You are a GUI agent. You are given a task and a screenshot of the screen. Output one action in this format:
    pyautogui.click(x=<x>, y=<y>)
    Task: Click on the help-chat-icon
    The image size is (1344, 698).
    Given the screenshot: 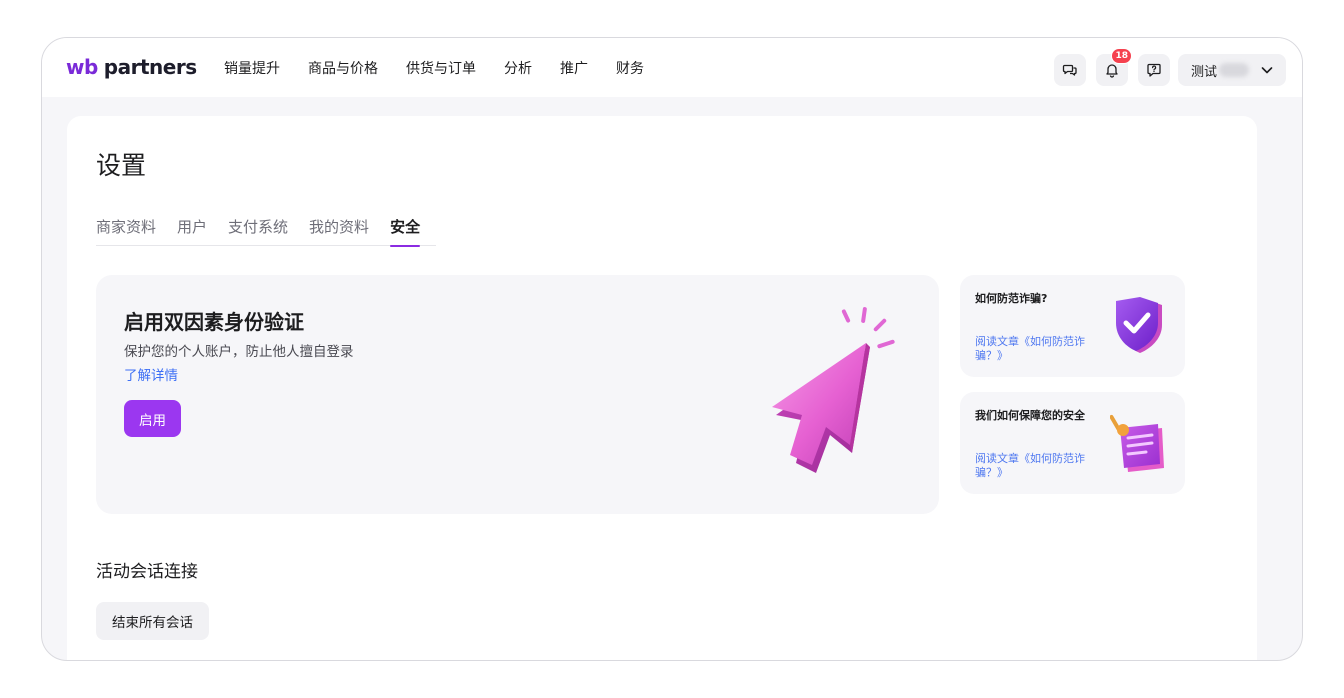 What is the action you would take?
    pyautogui.click(x=1154, y=70)
    